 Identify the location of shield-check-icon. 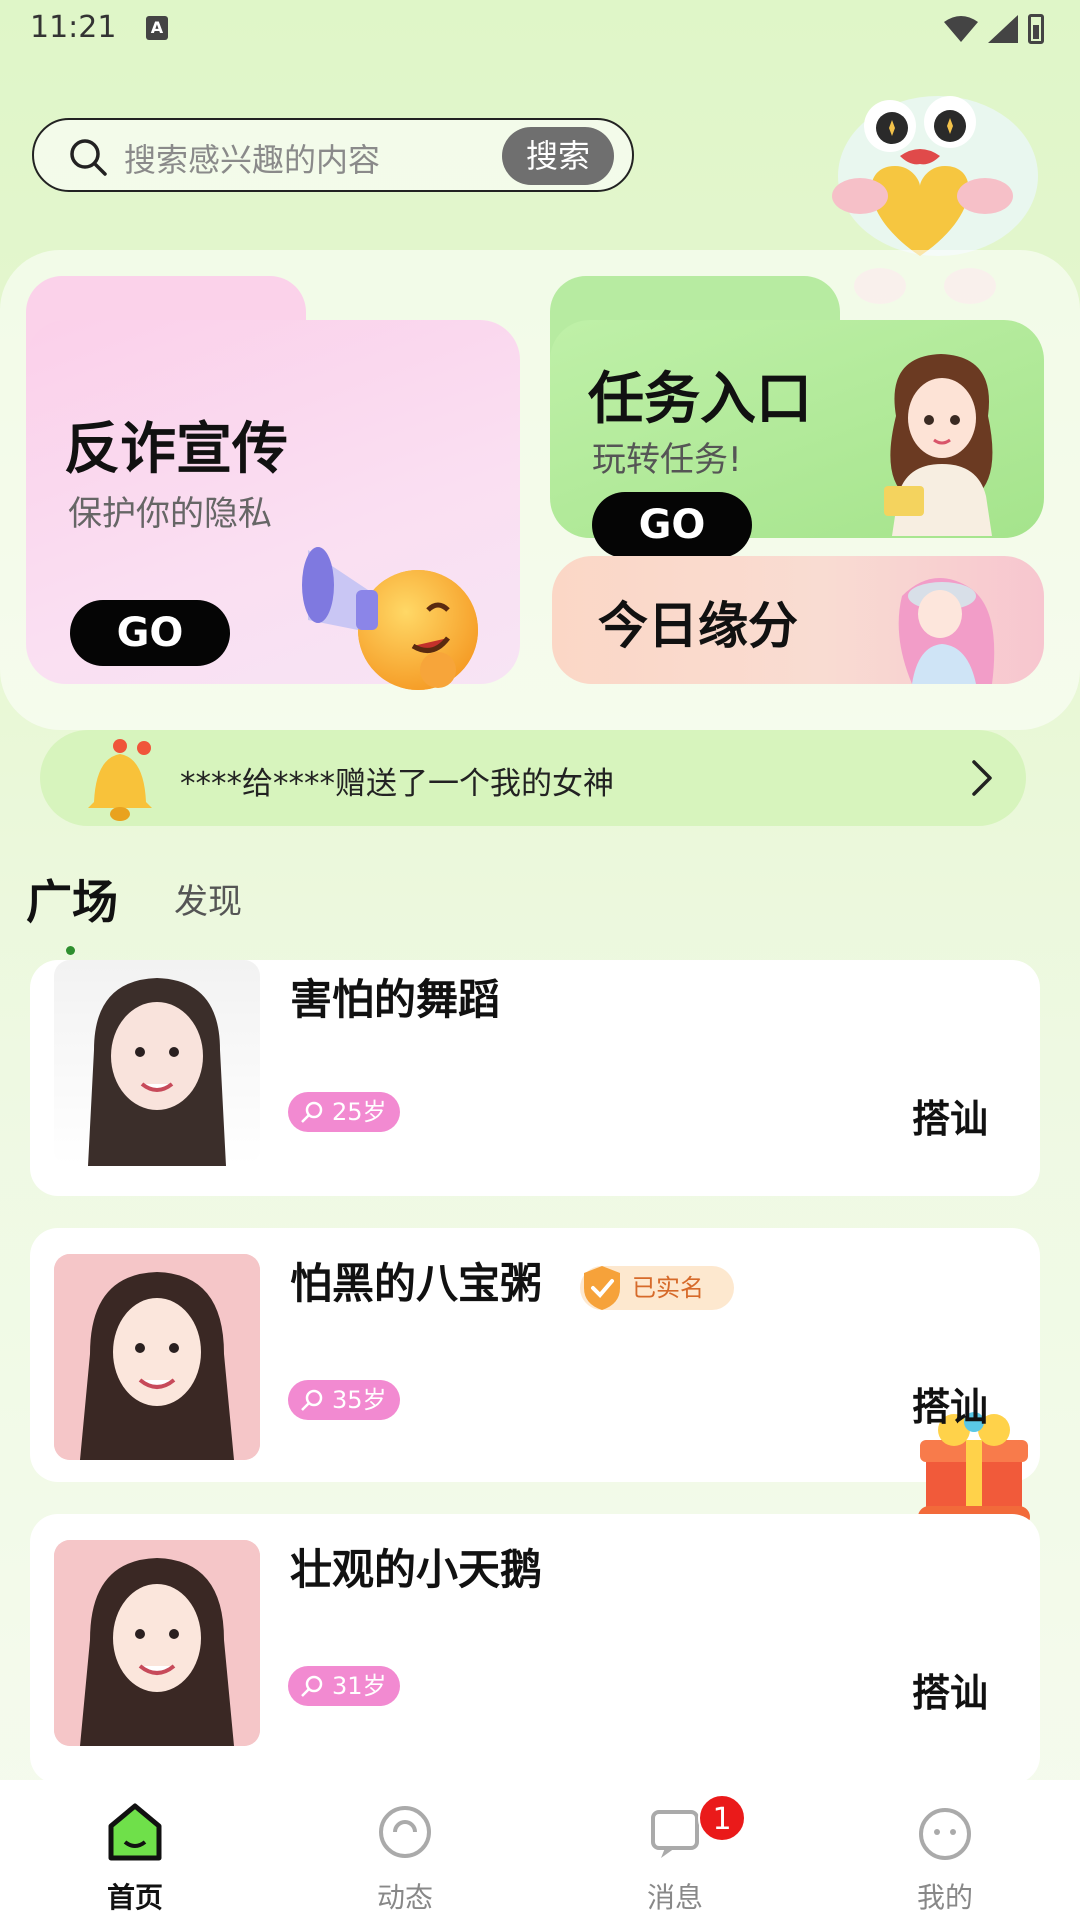
(602, 1288).